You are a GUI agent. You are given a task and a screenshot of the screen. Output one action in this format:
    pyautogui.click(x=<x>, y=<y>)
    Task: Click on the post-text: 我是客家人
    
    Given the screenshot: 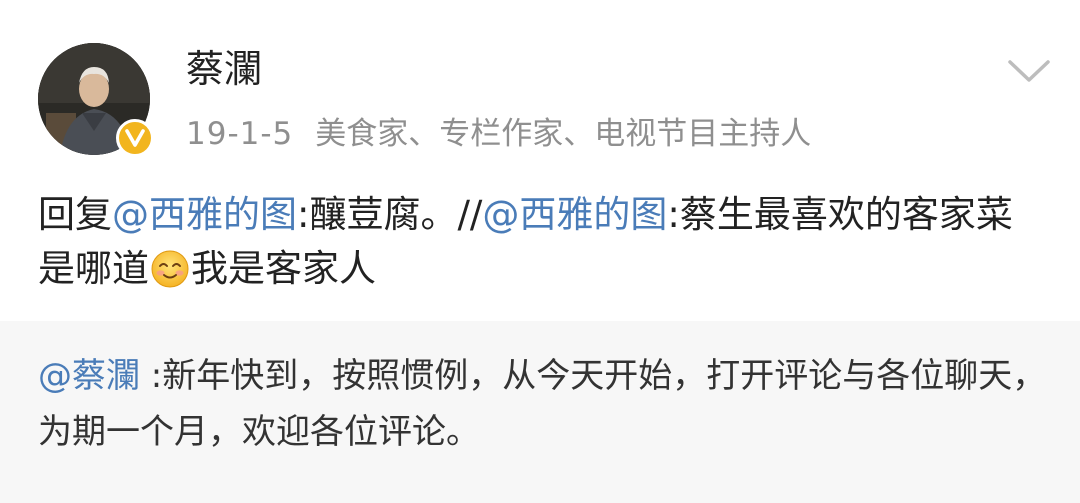 What is the action you would take?
    pyautogui.click(x=283, y=268)
    